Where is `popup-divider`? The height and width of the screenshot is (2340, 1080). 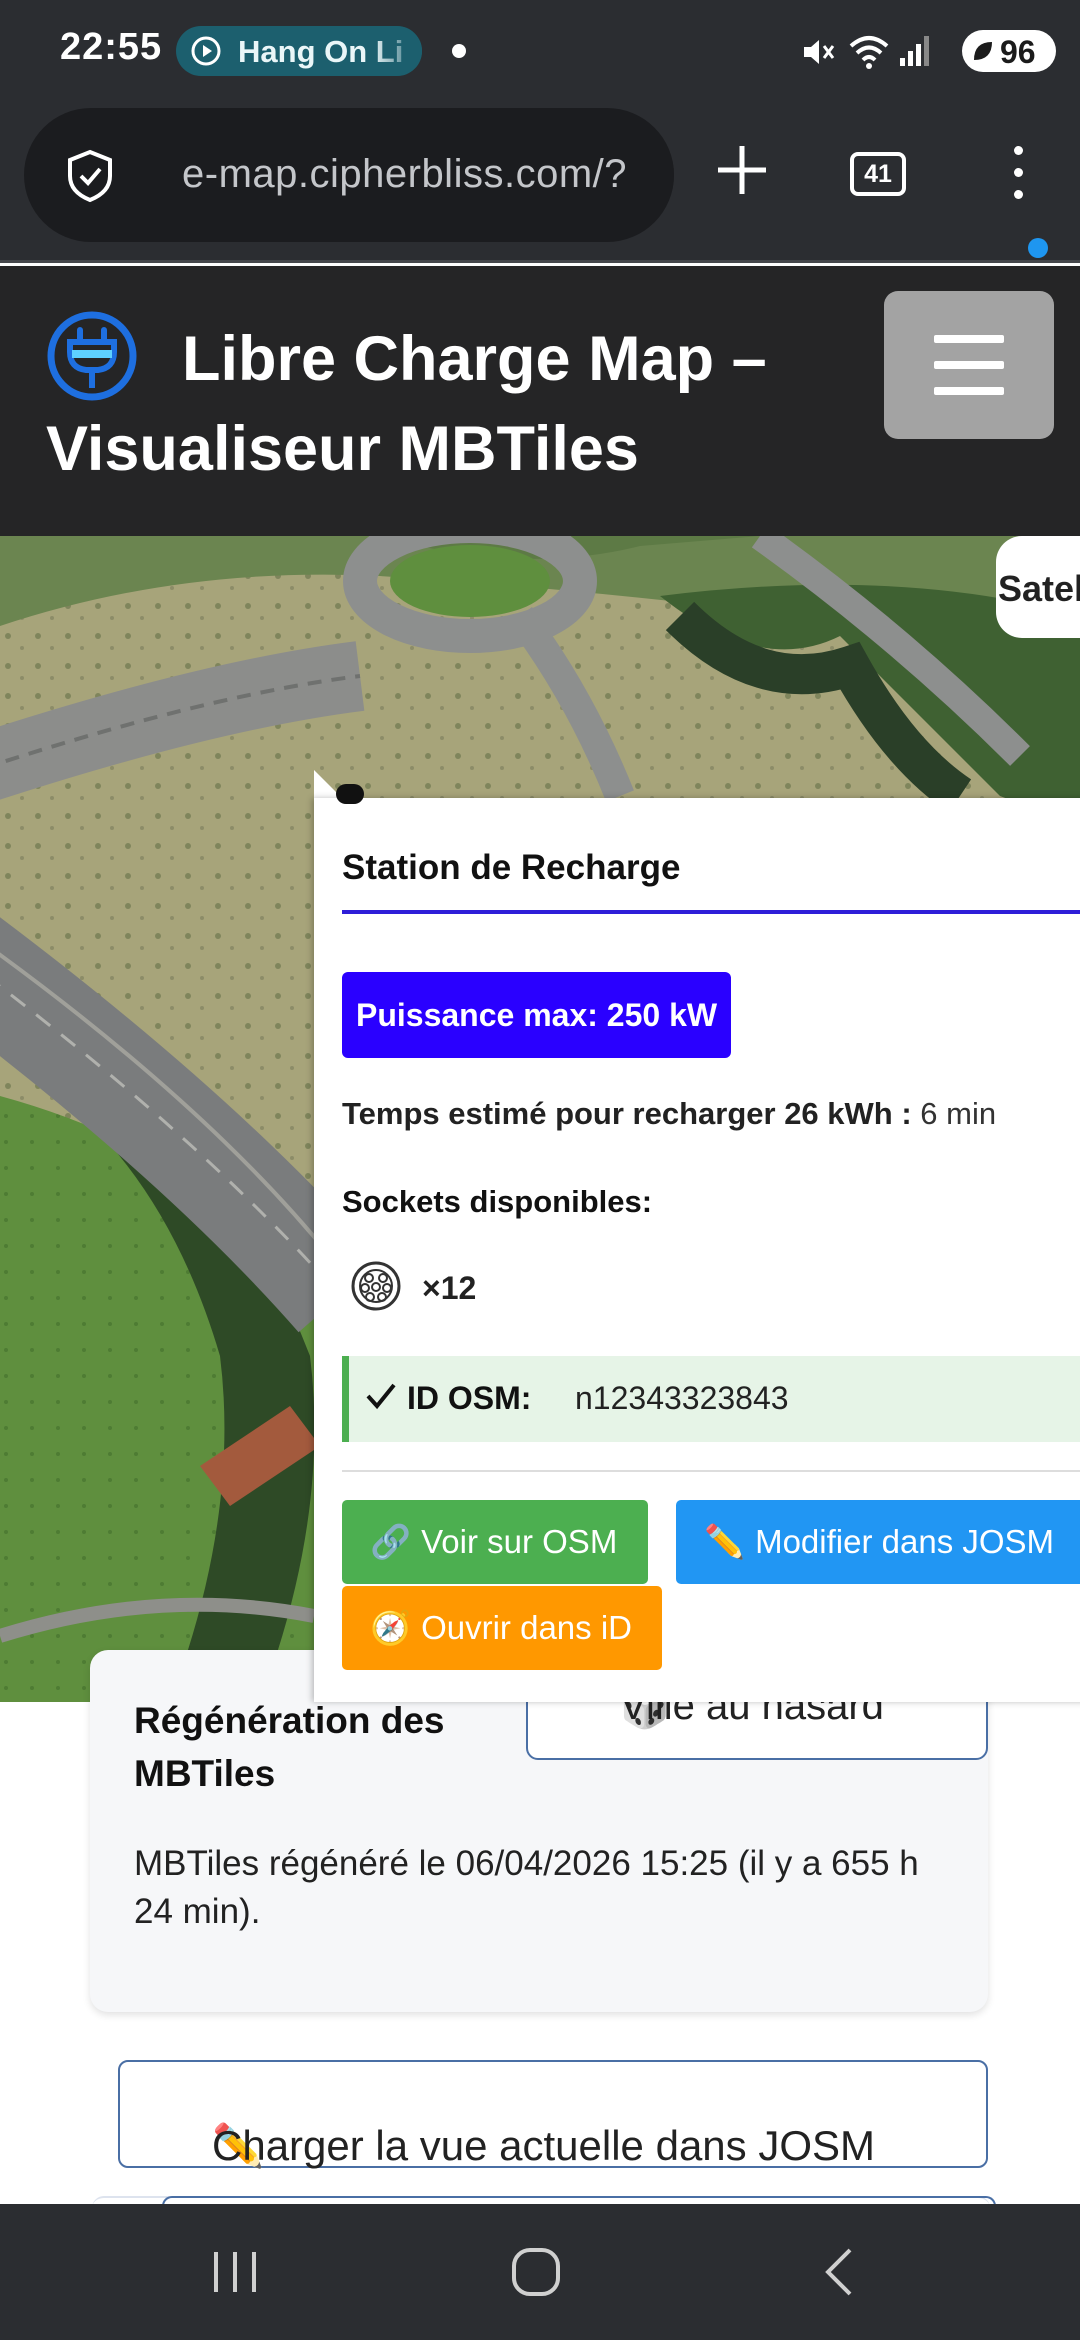
popup-divider is located at coordinates (711, 912).